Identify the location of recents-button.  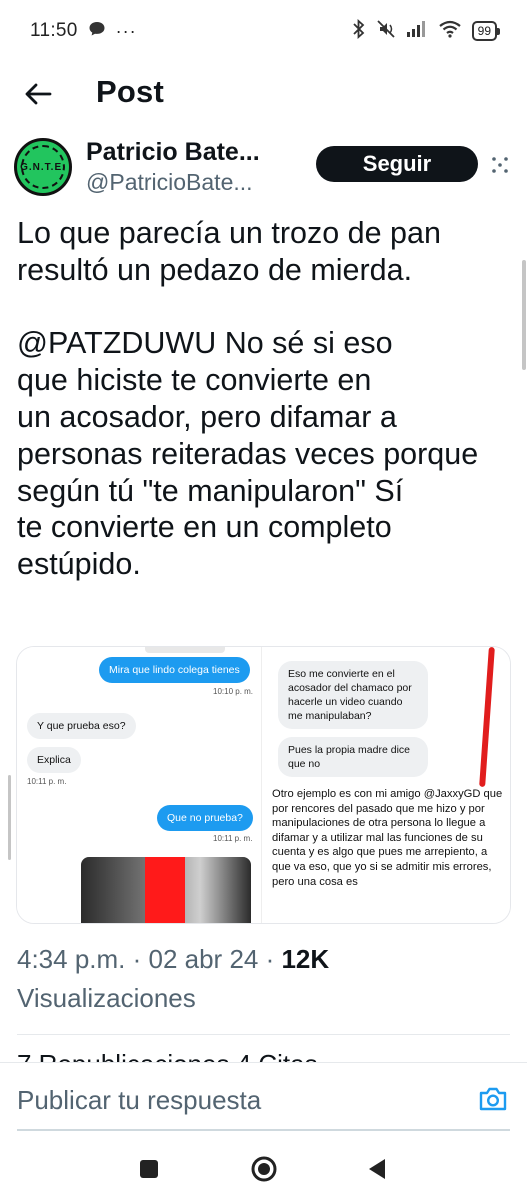
(149, 1169).